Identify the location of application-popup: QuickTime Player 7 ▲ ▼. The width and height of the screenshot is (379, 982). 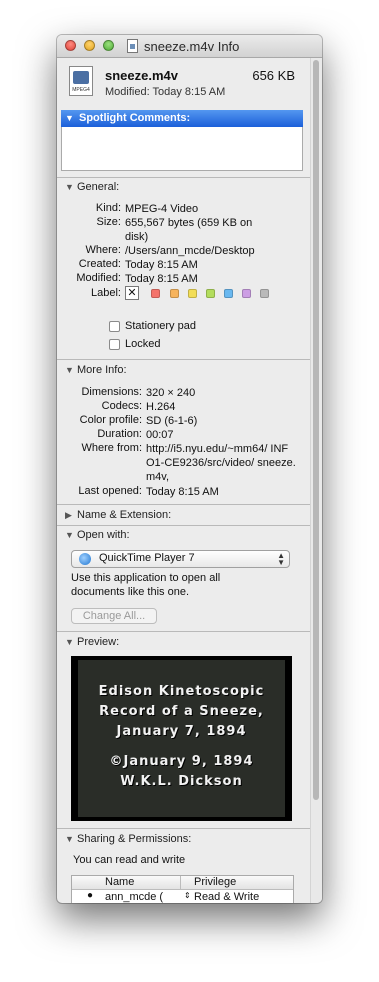
(180, 559).